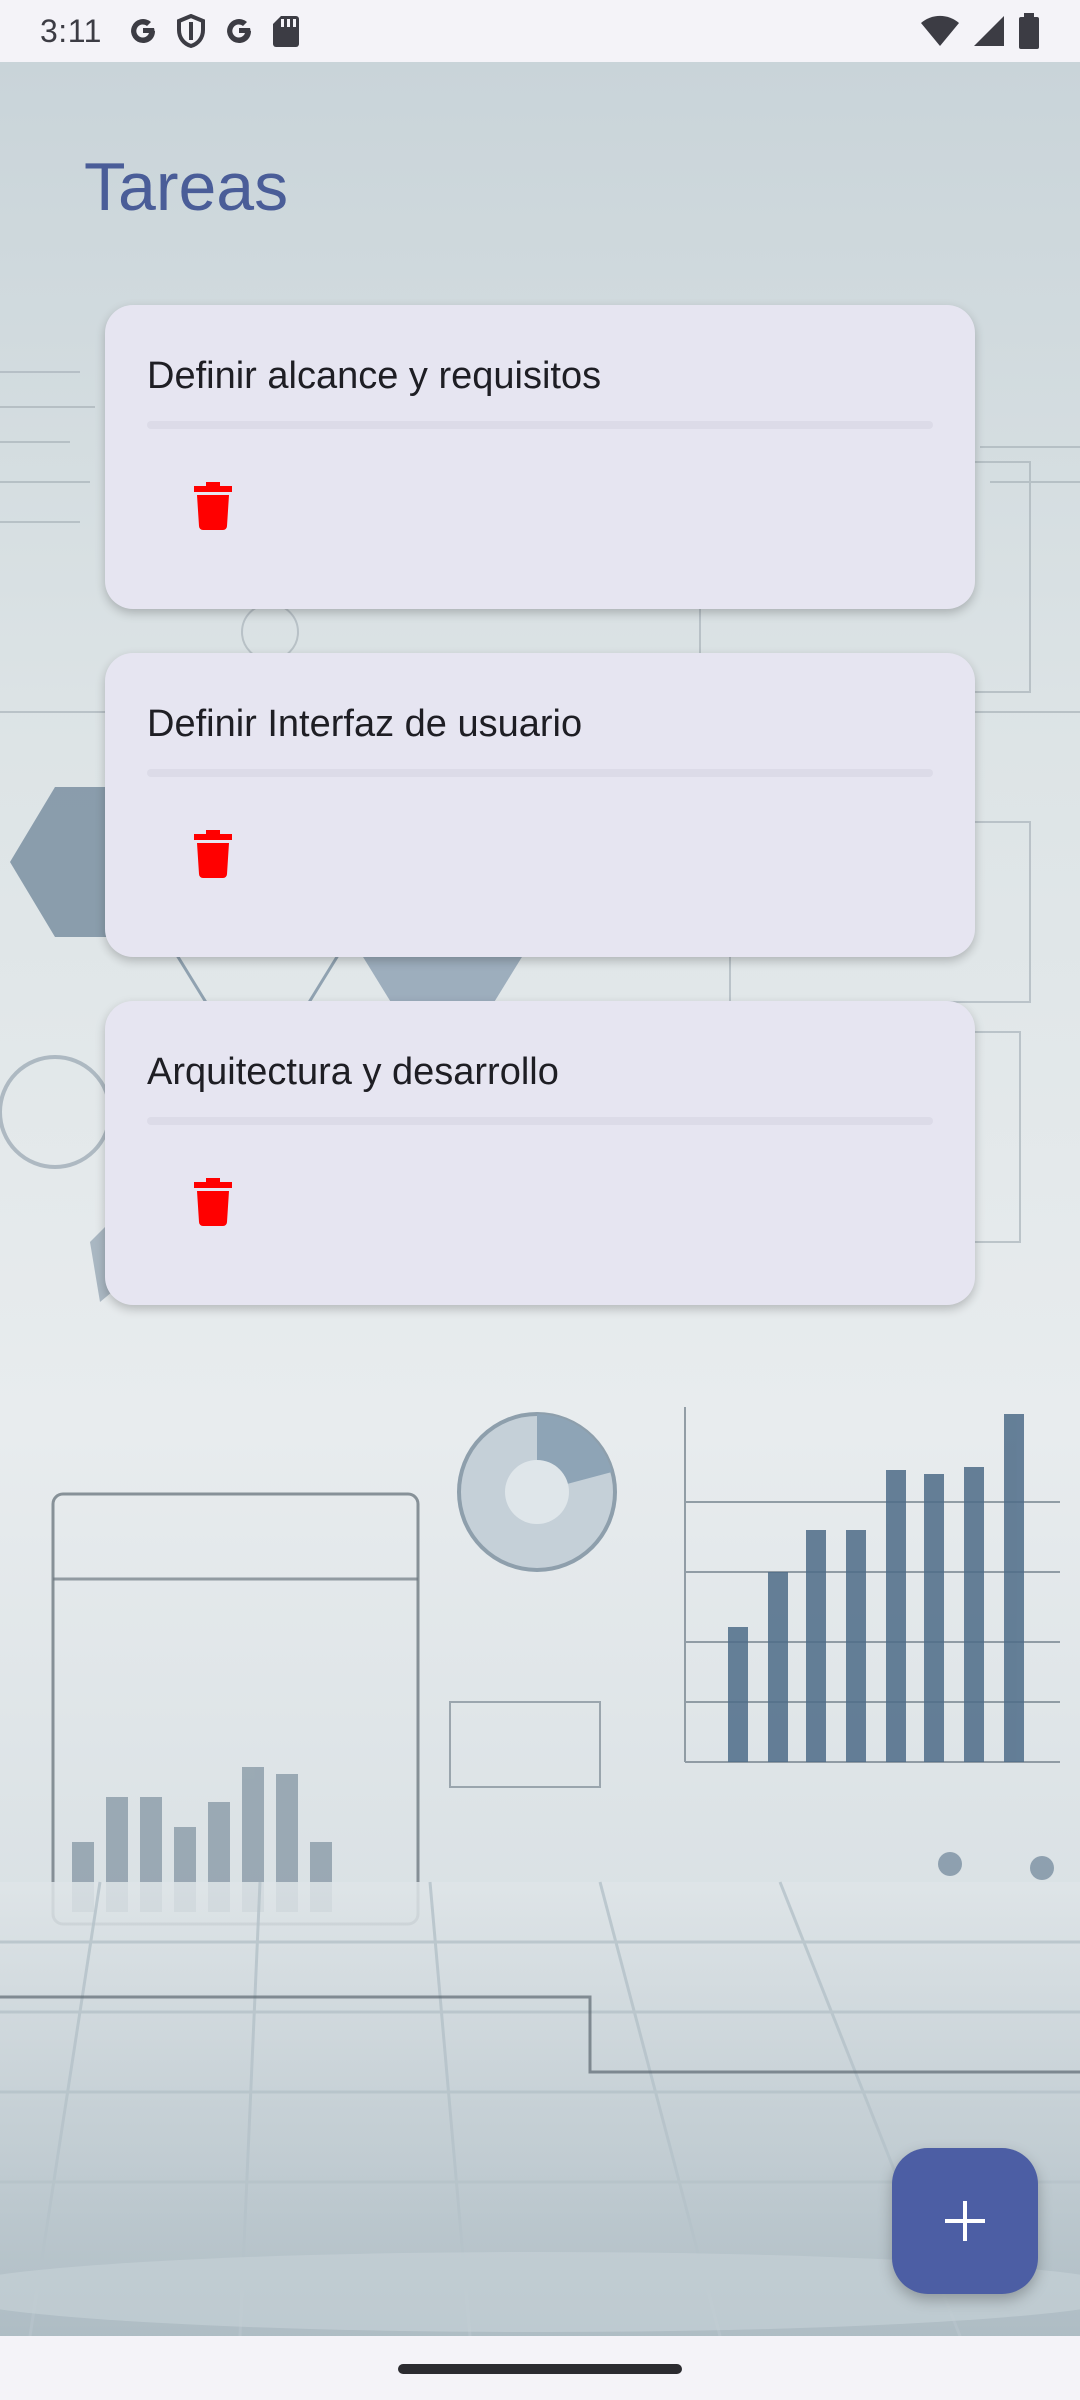 This screenshot has height=2400, width=1080. I want to click on shield-icon, so click(191, 31).